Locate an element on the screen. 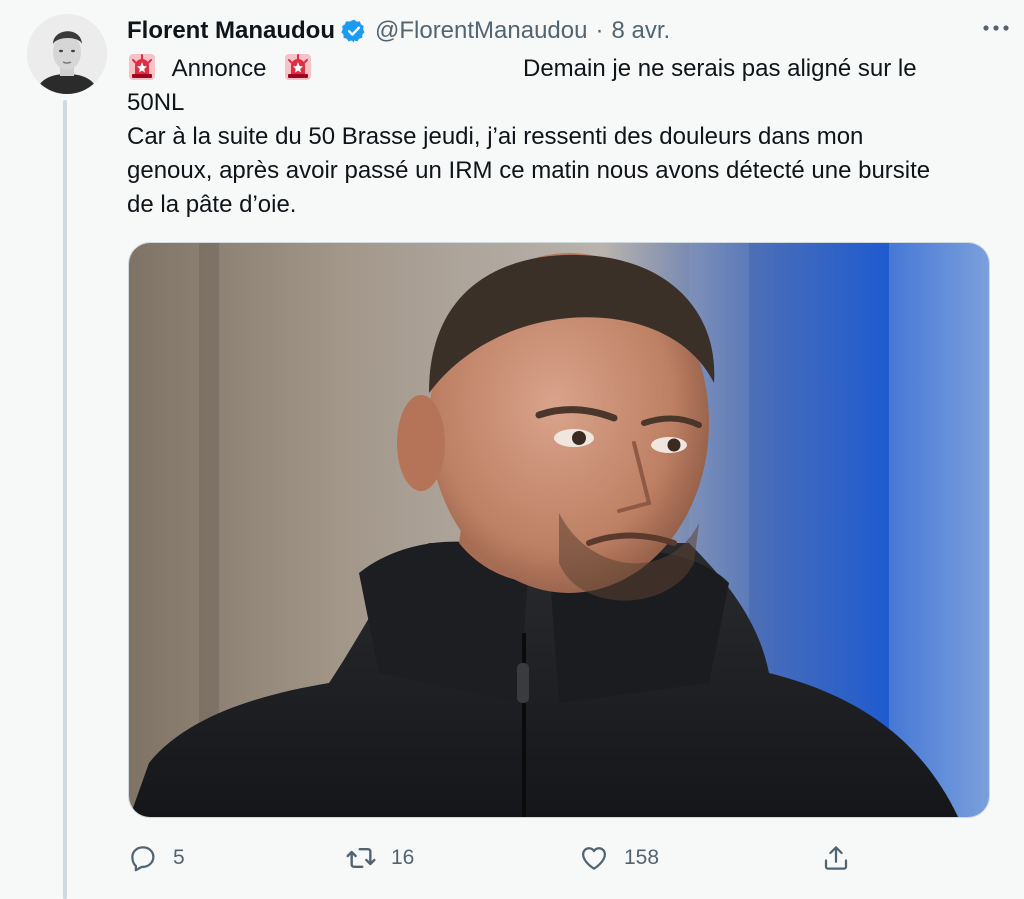 The width and height of the screenshot is (1024, 899). announcement-label: Annonce is located at coordinates (219, 68).